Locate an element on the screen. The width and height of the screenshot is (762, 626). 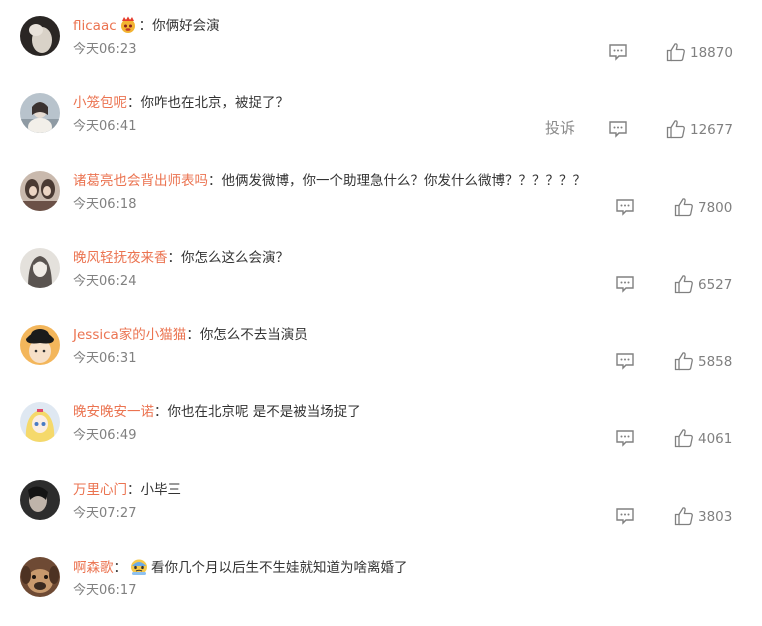
username-link: 晚安晚安一诺 is located at coordinates (113, 412).